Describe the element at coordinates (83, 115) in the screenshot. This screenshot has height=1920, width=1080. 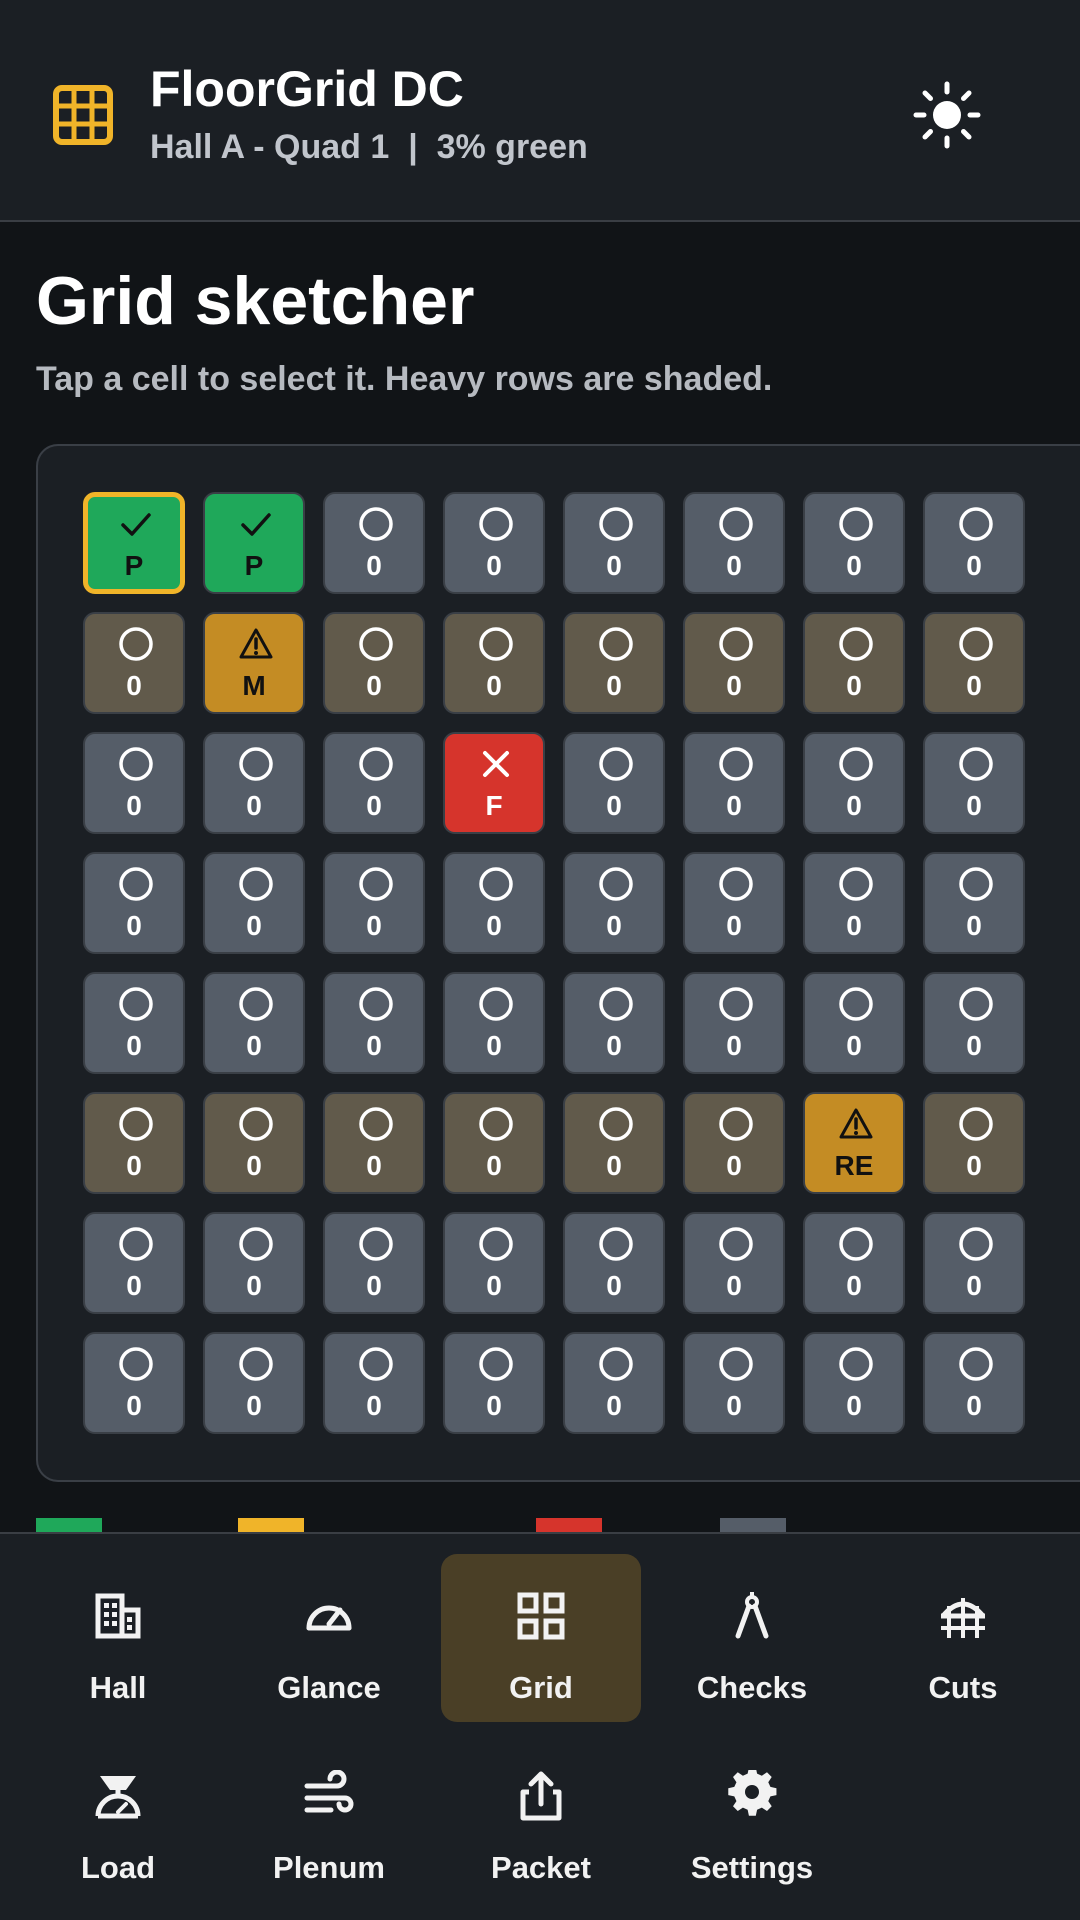
I see `grid-icon` at that location.